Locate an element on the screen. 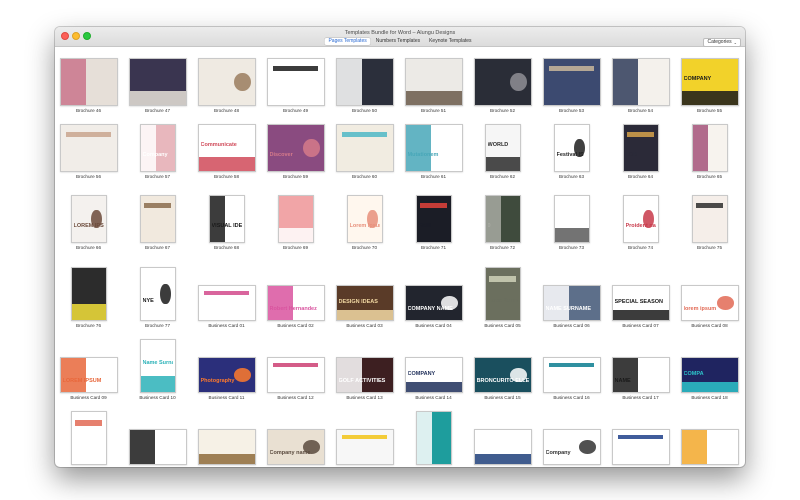 The height and width of the screenshot is (500, 800). template-thumbnail: GOLF ACTIVITIES is located at coordinates (364, 375).